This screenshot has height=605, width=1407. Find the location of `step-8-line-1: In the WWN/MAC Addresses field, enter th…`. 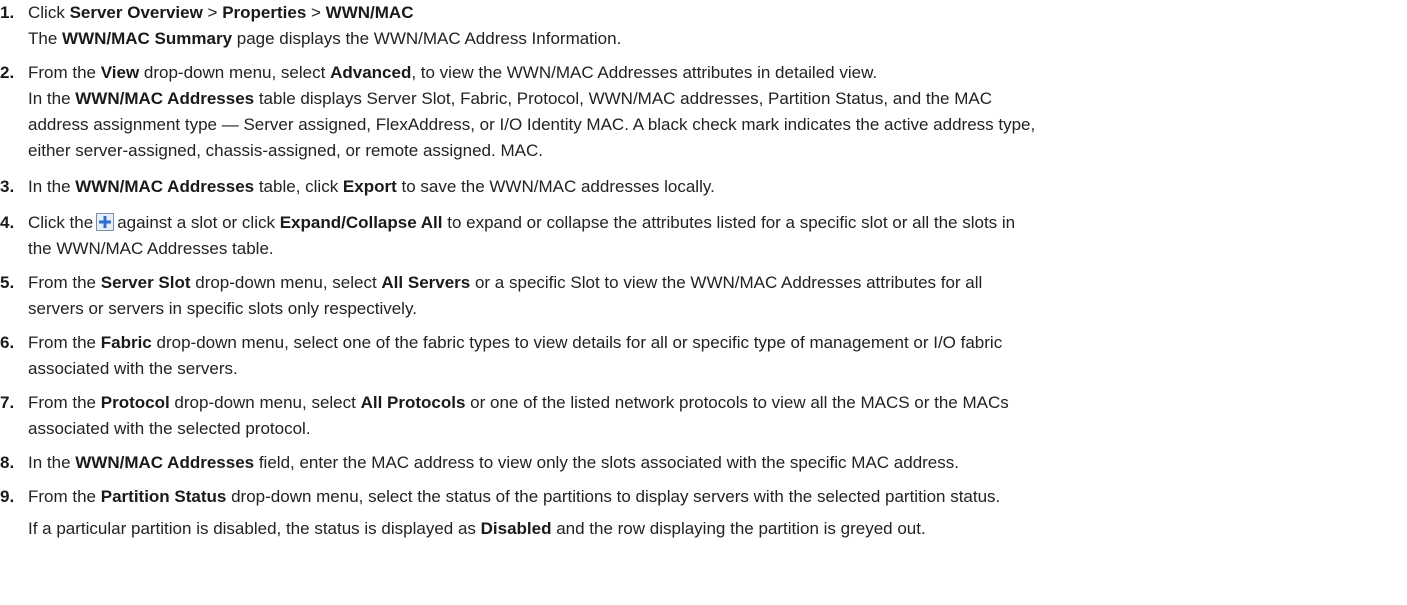

step-8-line-1: In the WWN/MAC Addresses field, enter th… is located at coordinates (493, 462).